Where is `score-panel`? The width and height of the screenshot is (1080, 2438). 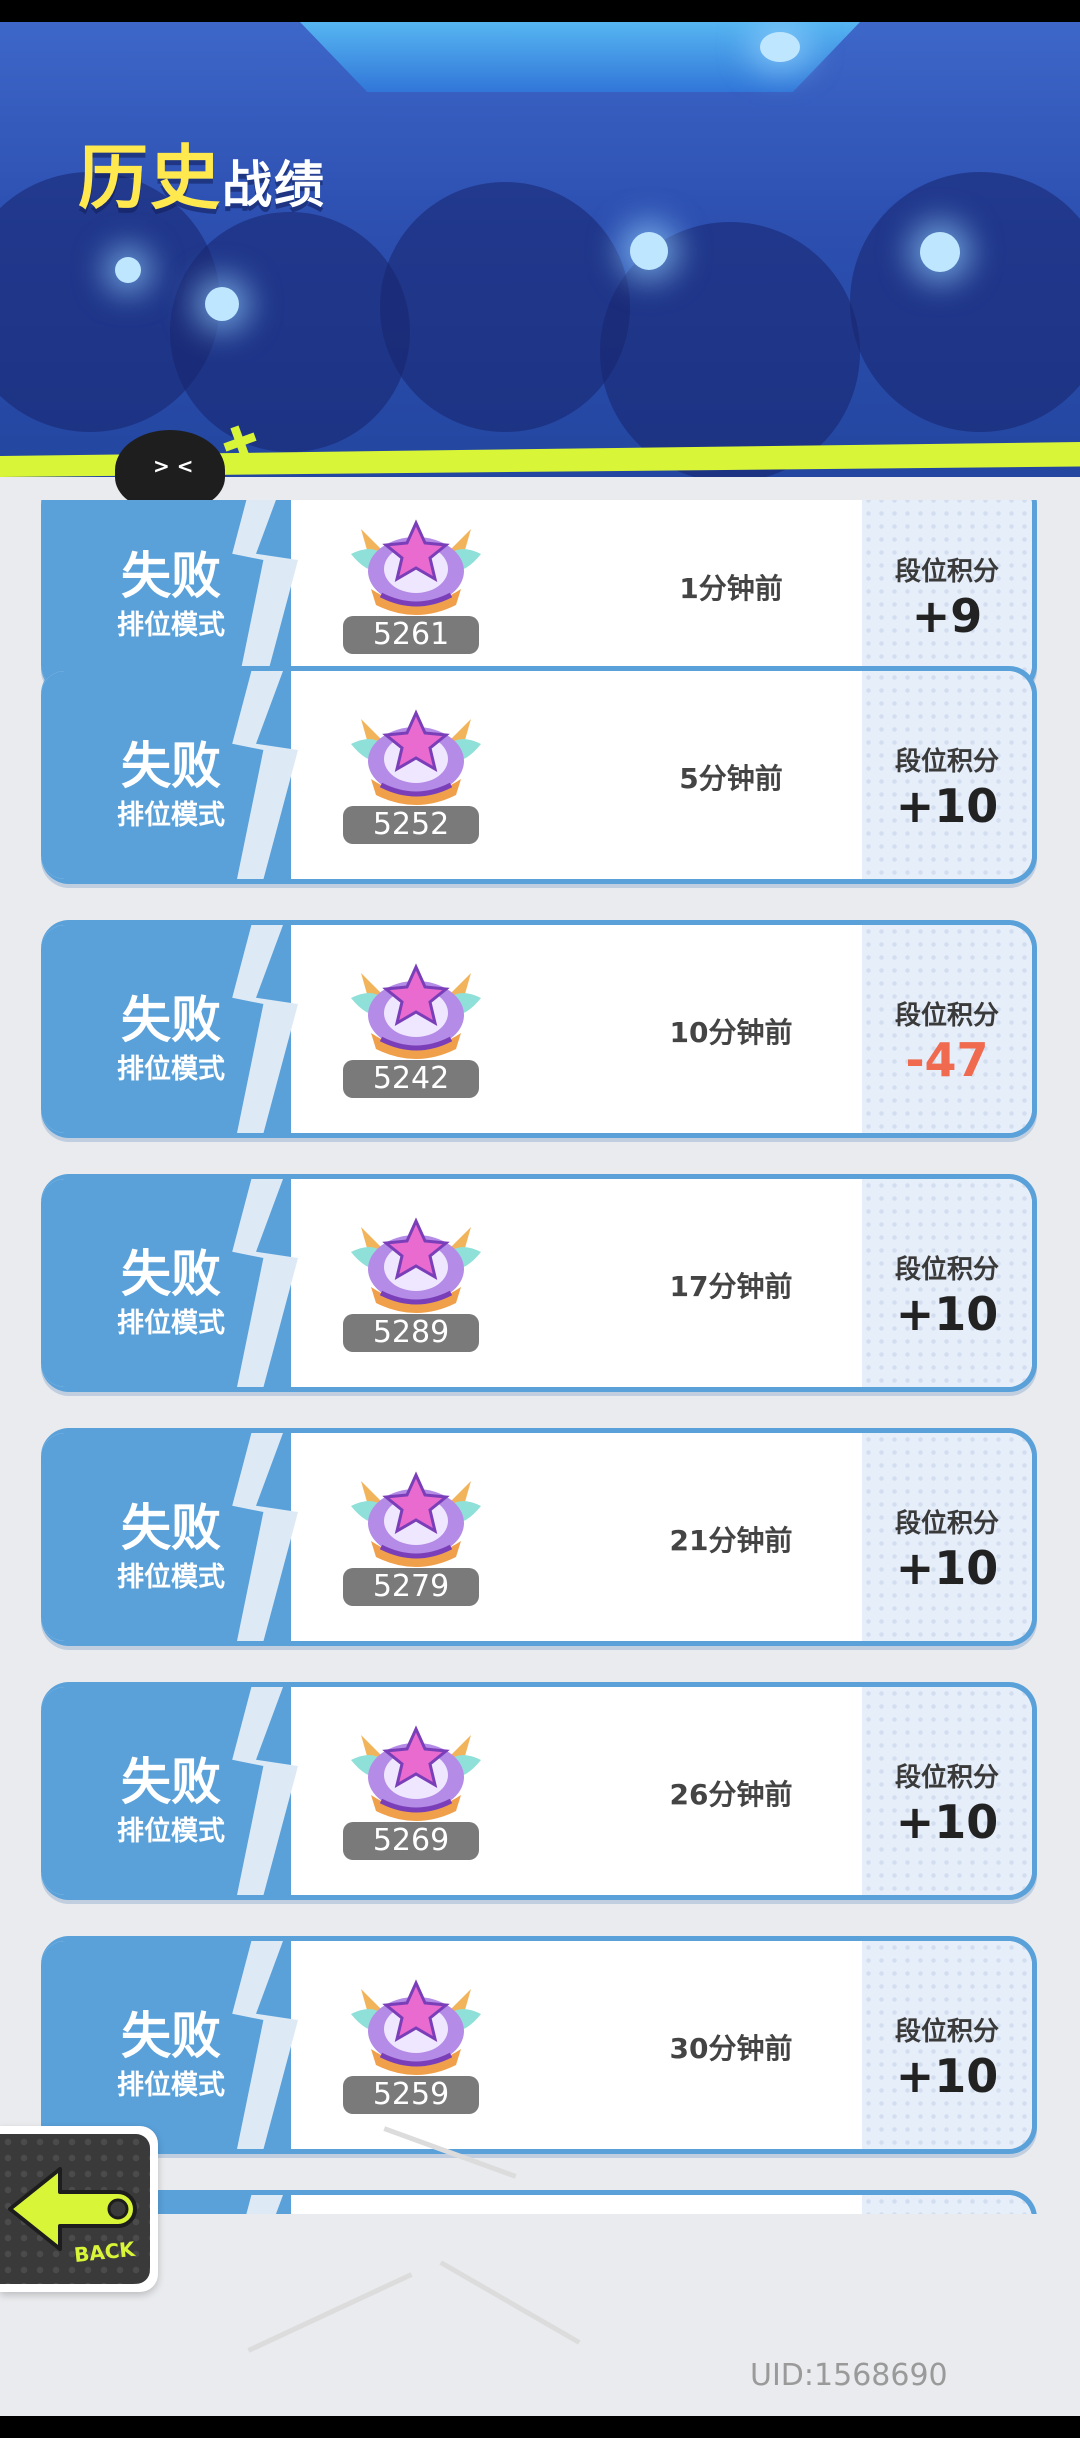
score-panel is located at coordinates (947, 2204).